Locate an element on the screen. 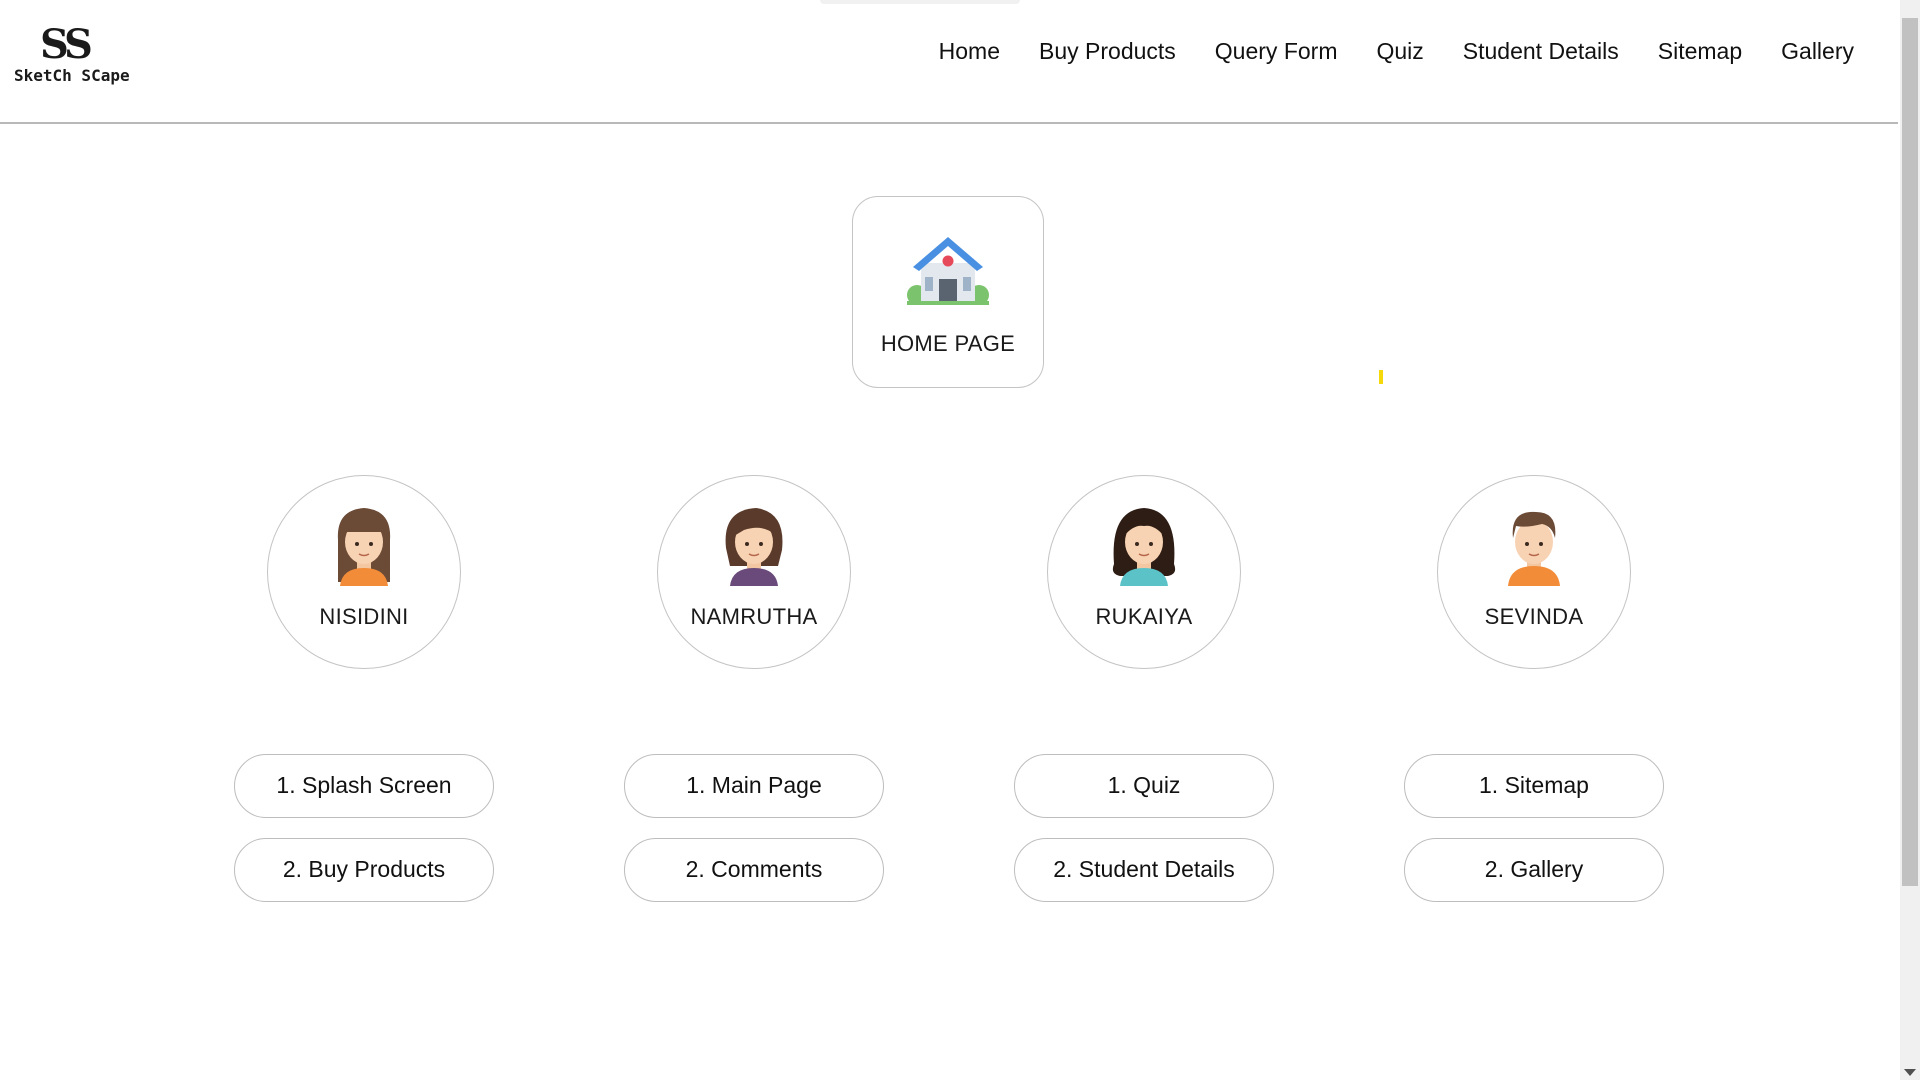 The height and width of the screenshot is (1080, 1920). nav-student-details: Student Details is located at coordinates (1541, 51).